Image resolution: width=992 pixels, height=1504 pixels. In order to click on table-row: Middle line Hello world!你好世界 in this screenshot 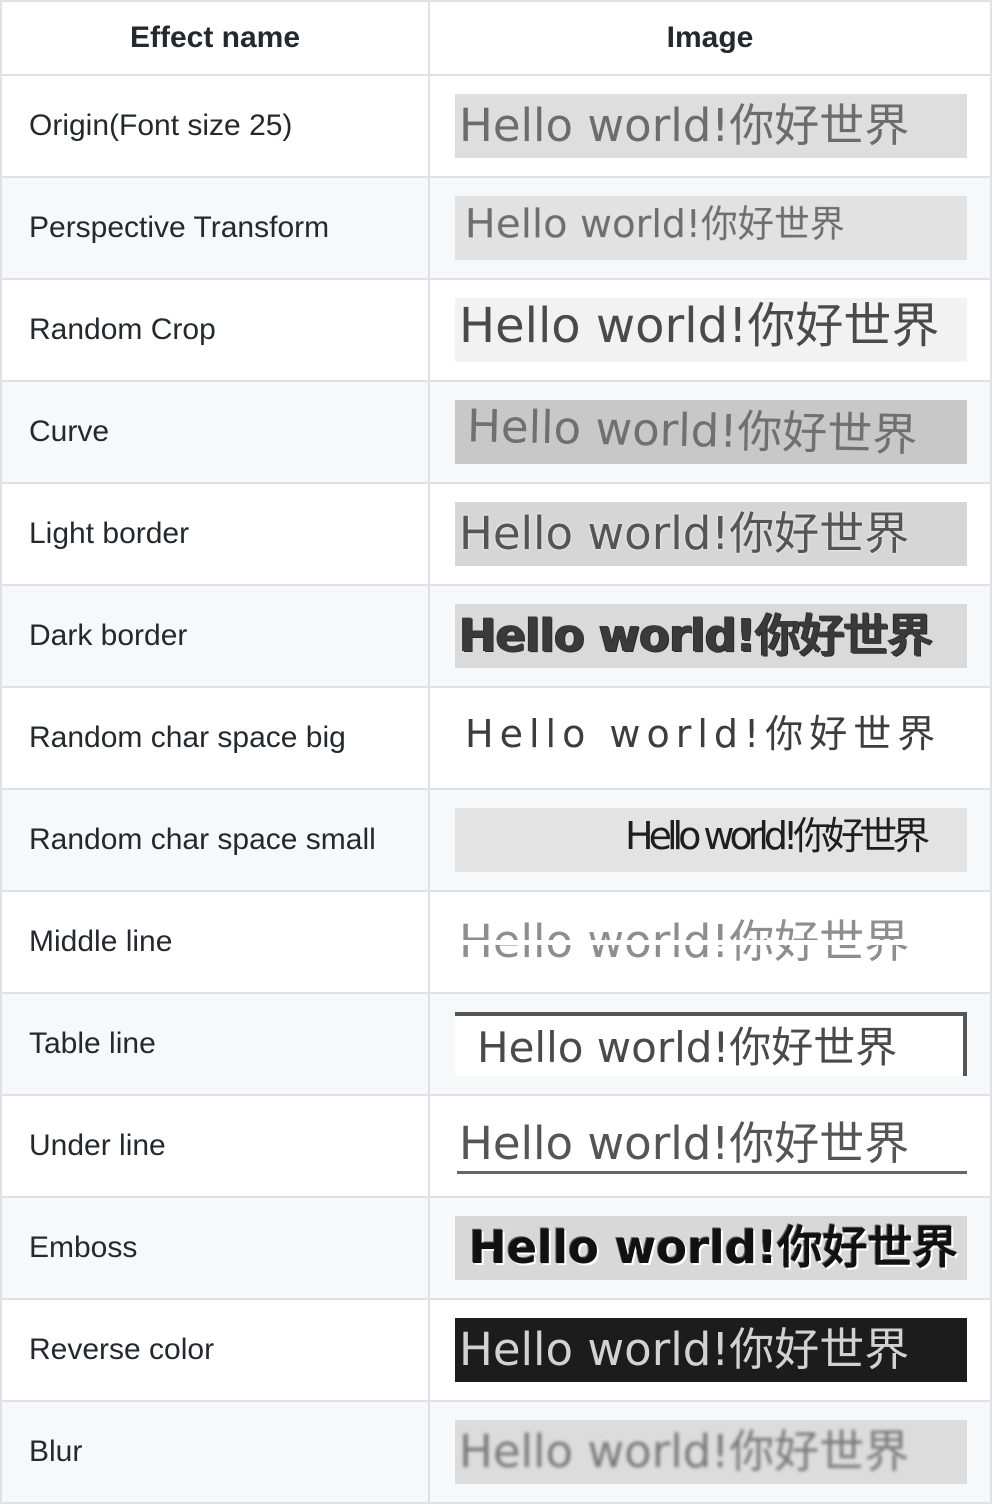, I will do `click(496, 942)`.